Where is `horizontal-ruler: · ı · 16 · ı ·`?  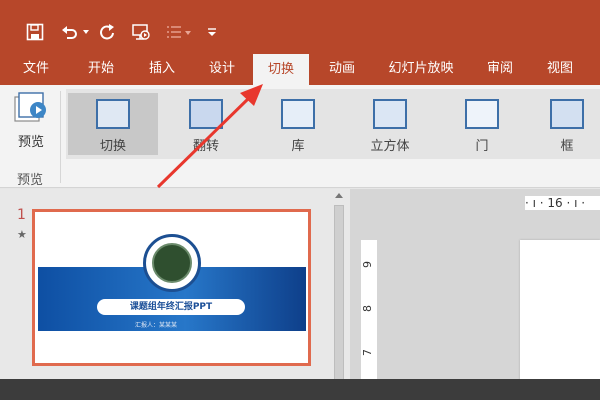 horizontal-ruler: · ı · 16 · ı · is located at coordinates (562, 203).